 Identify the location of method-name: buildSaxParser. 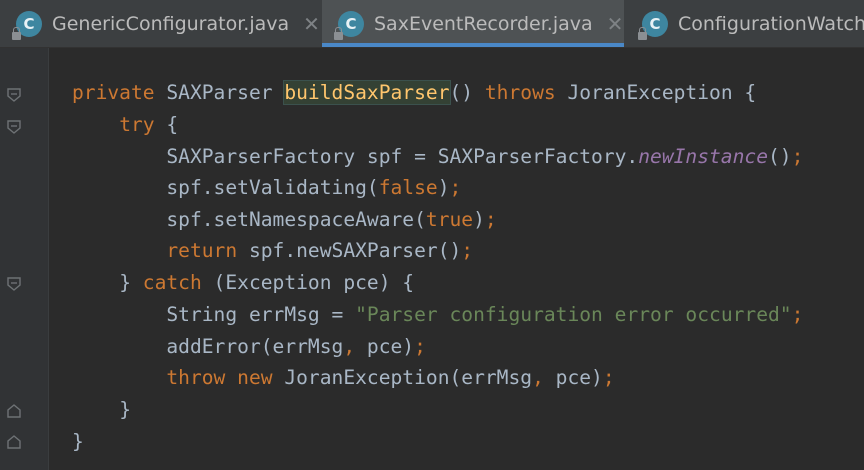
(367, 92).